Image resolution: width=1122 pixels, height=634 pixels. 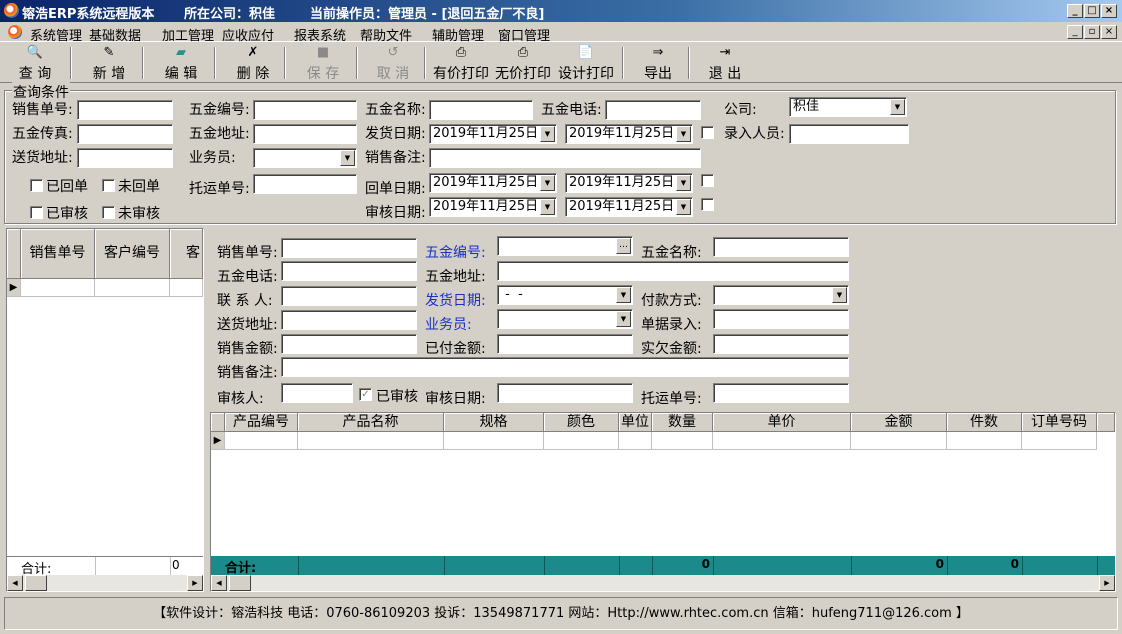 I want to click on query-sale-remark-input, so click(x=565, y=158).